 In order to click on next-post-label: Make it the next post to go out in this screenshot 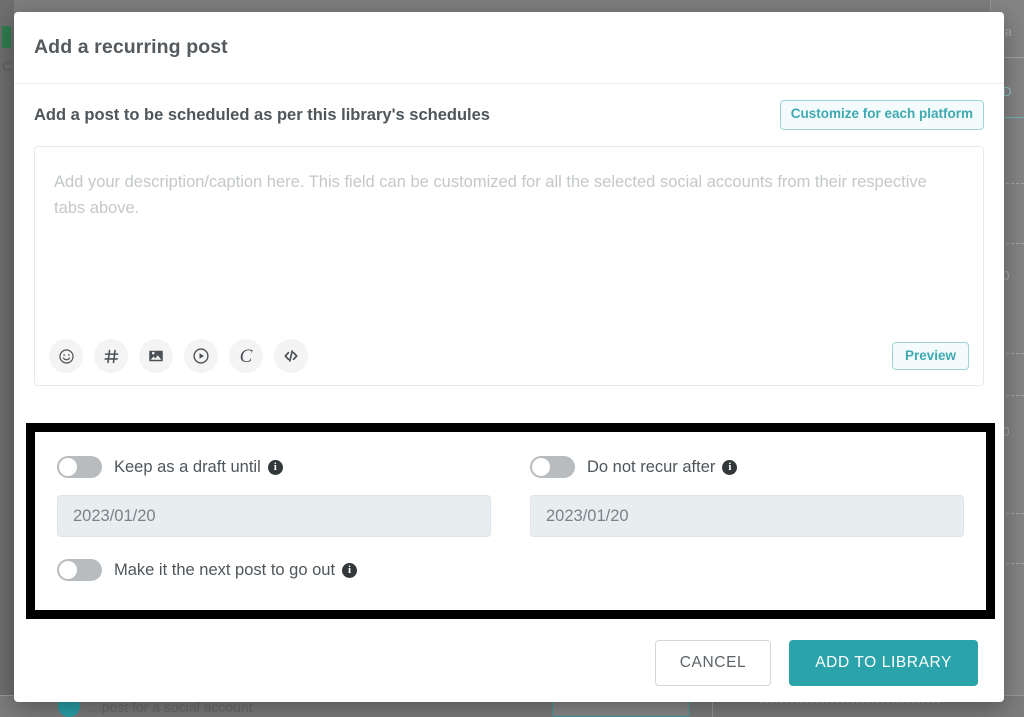, I will do `click(225, 569)`.